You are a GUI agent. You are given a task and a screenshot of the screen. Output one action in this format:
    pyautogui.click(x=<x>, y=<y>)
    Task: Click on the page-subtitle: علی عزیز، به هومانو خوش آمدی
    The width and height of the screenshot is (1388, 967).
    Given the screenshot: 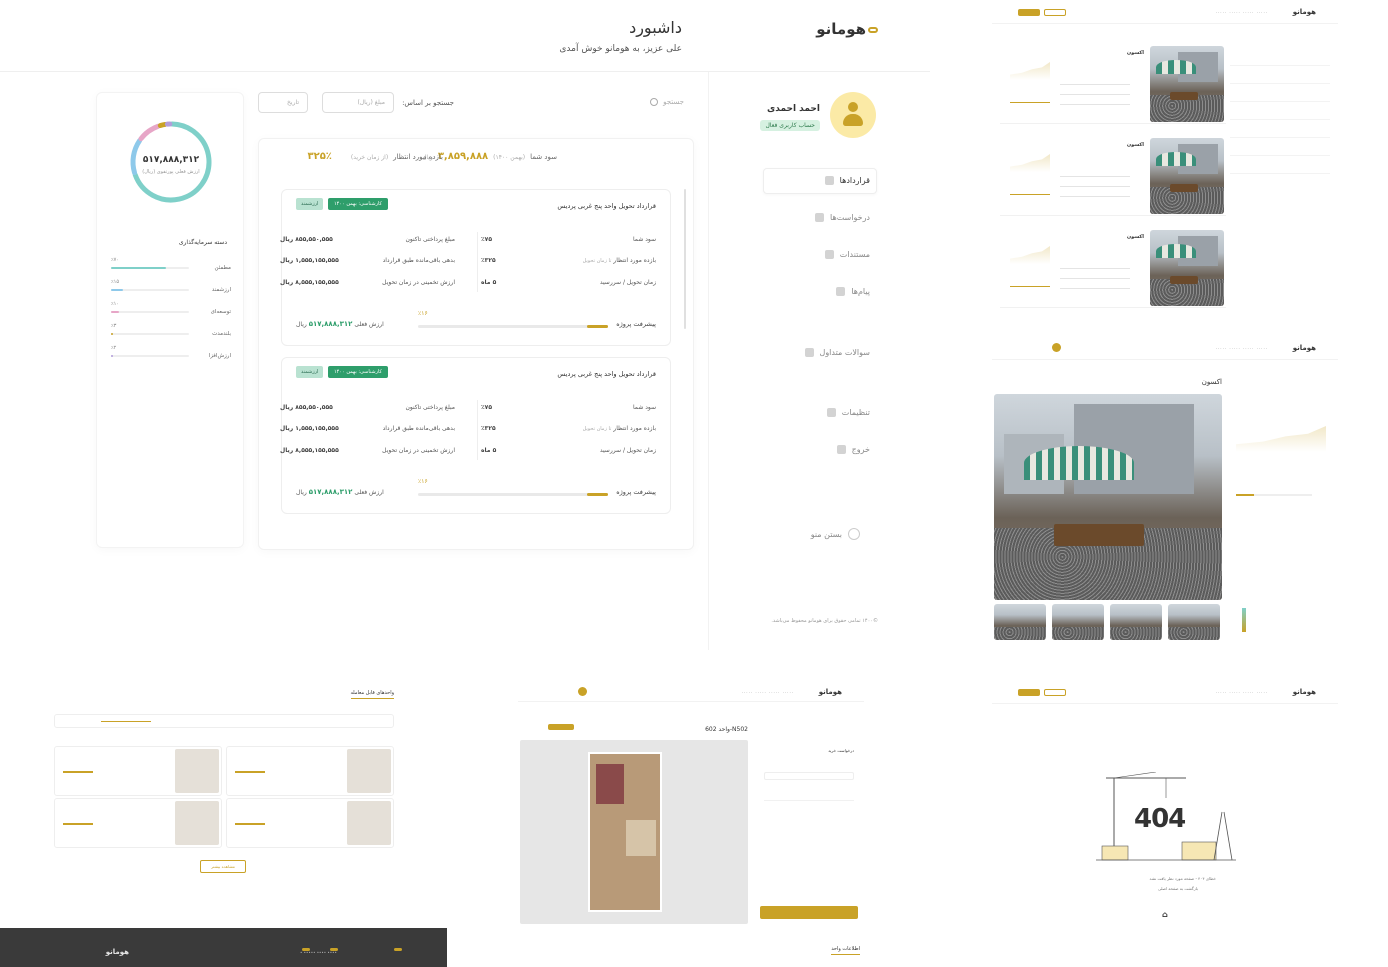 What is the action you would take?
    pyautogui.click(x=620, y=49)
    